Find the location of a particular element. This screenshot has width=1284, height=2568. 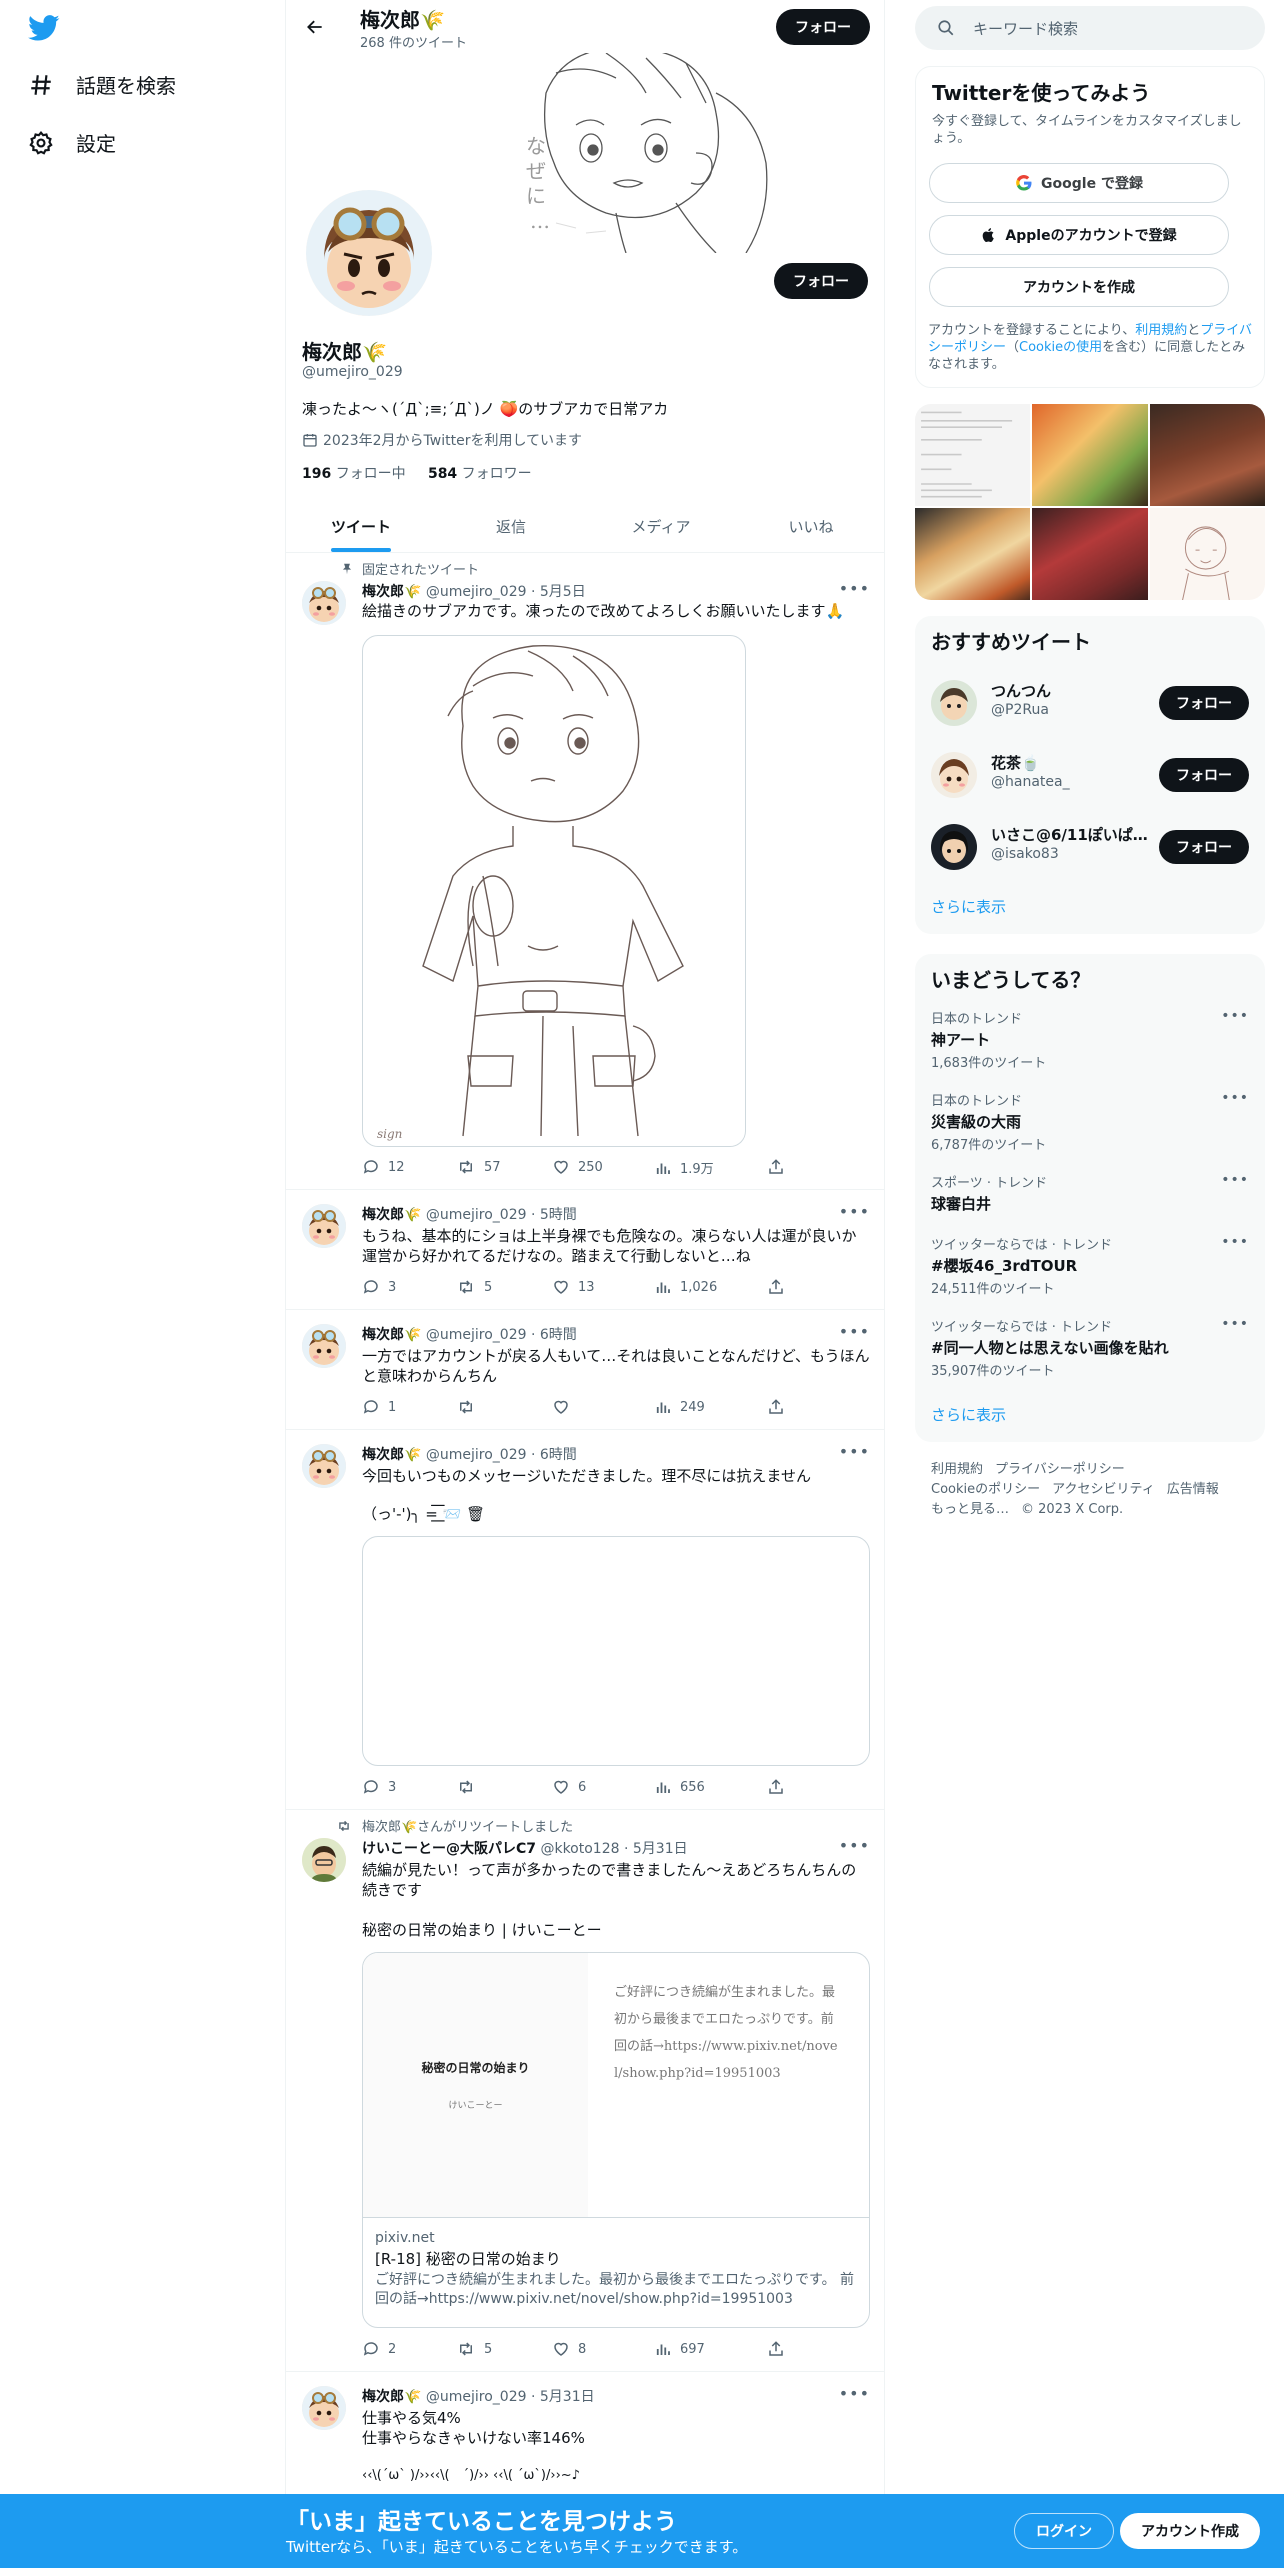

tweet-image: sign is located at coordinates (554, 891).